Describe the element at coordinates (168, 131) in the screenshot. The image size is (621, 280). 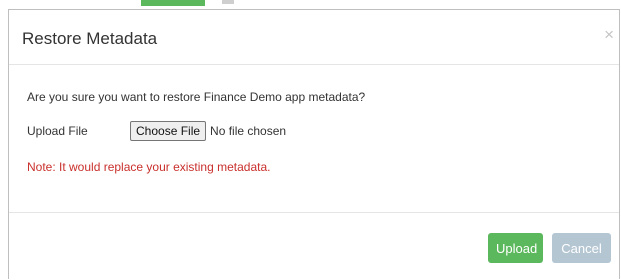
I see `choose-file-button: Choose File` at that location.